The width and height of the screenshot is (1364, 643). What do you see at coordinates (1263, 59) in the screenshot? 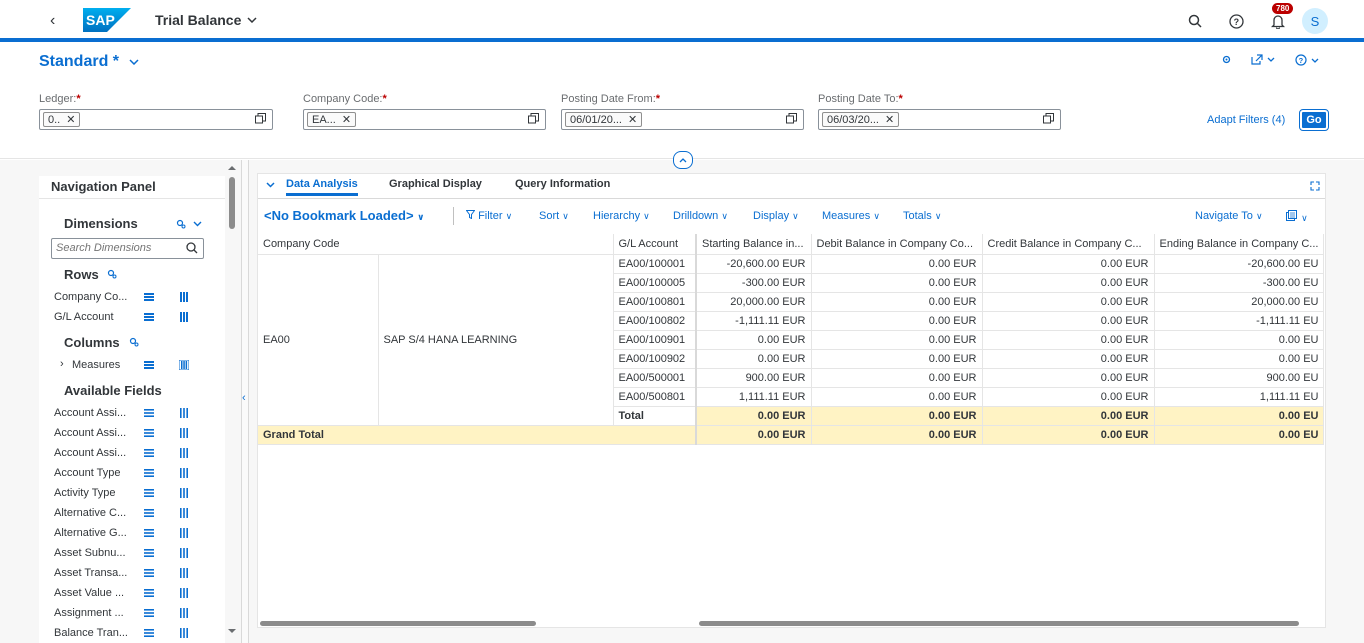
I see `share-icon` at bounding box center [1263, 59].